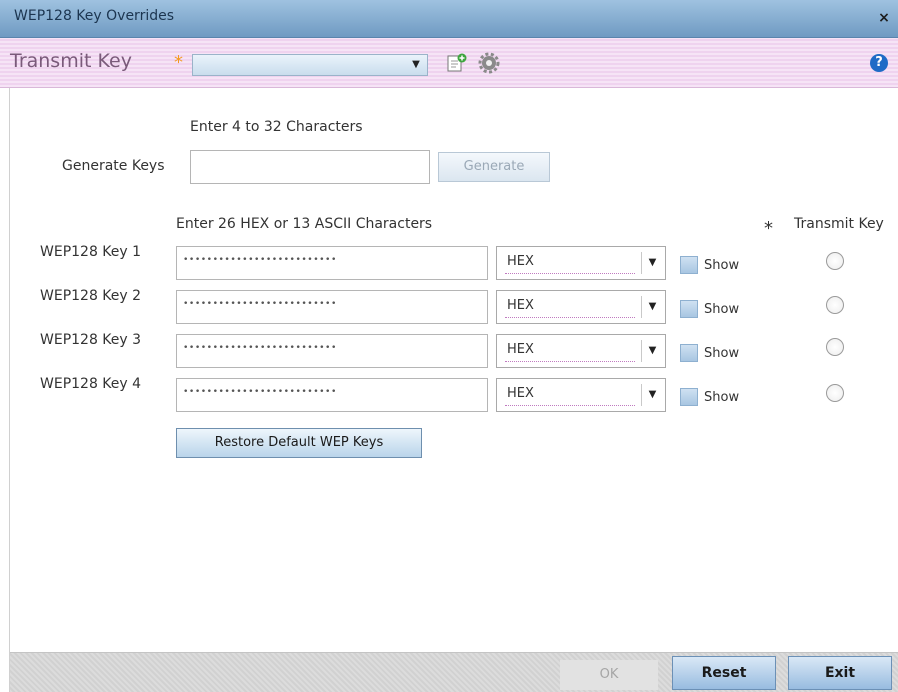  What do you see at coordinates (689, 309) in the screenshot?
I see `wep-key-2-show-checkbox` at bounding box center [689, 309].